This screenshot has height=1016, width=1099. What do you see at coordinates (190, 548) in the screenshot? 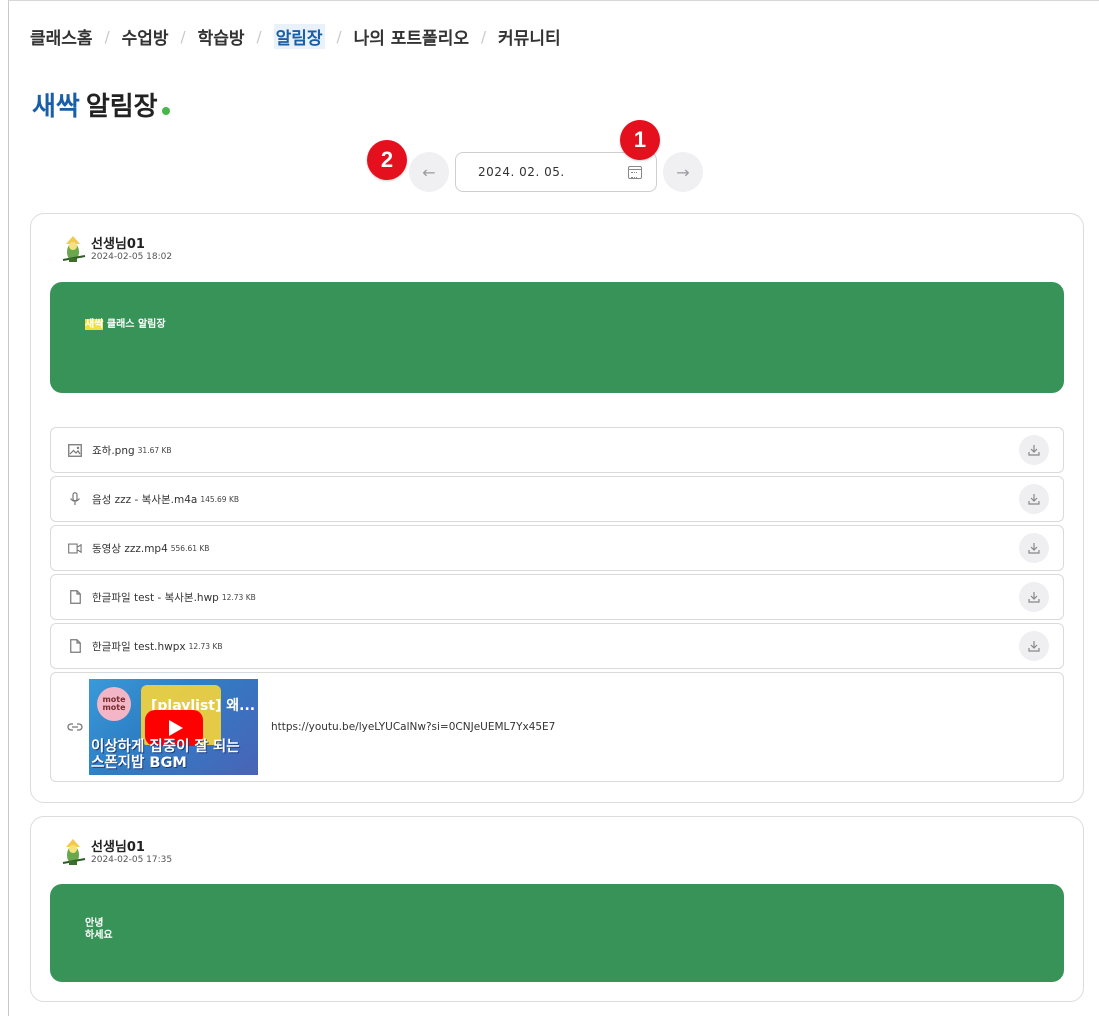
I see `attachment-size: 556.61 KB` at bounding box center [190, 548].